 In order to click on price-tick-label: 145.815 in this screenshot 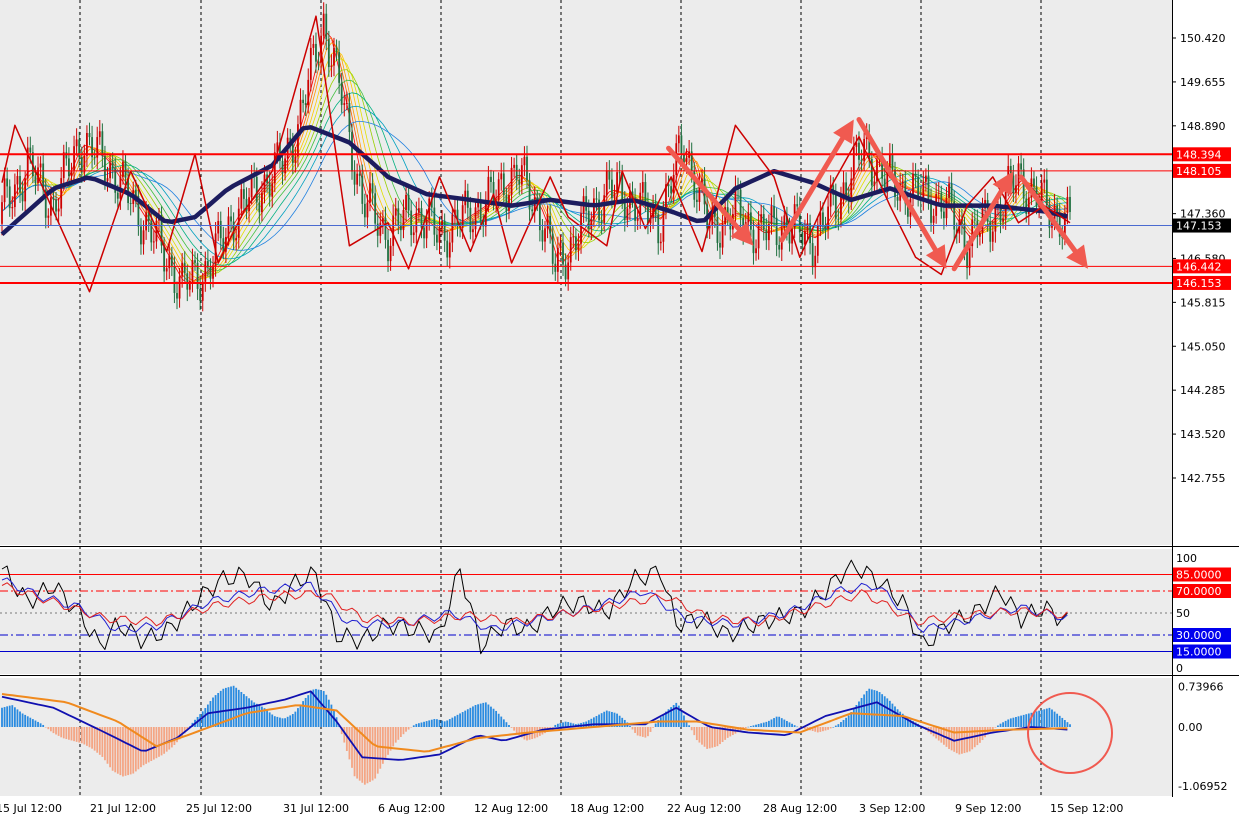, I will do `click(1203, 302)`.